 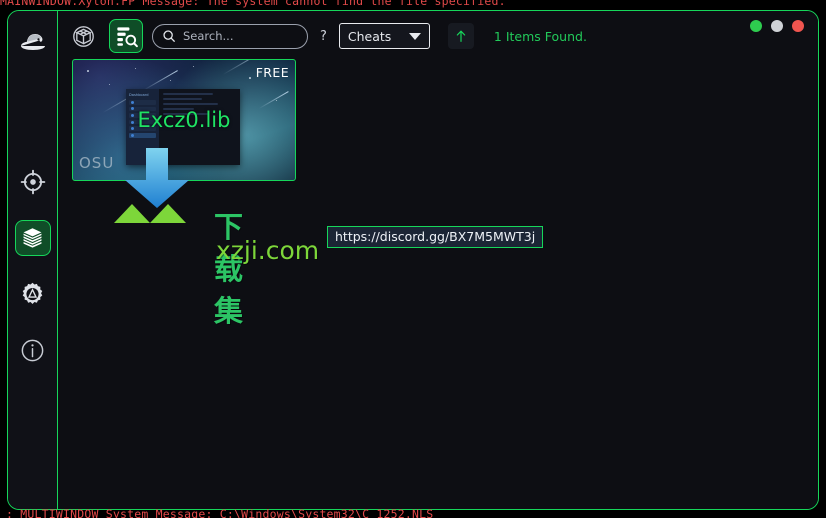 I want to click on minimize-button, so click(x=756, y=26).